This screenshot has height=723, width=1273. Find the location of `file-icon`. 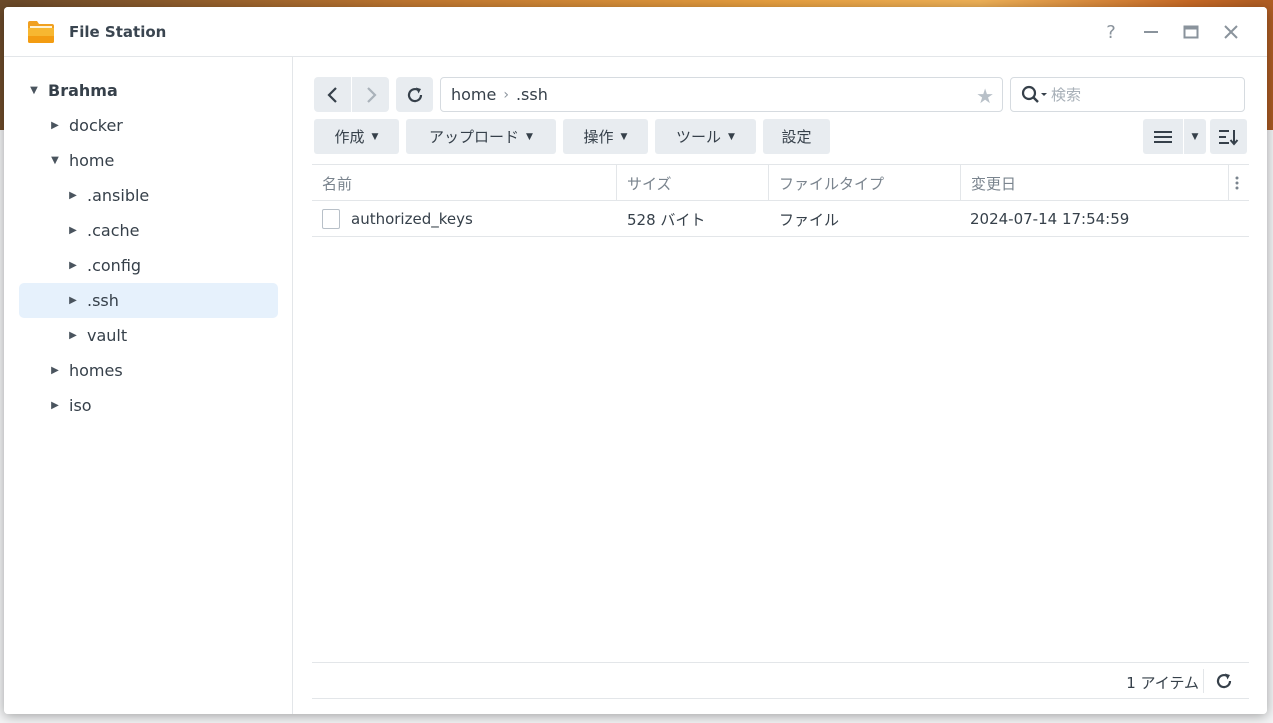

file-icon is located at coordinates (331, 219).